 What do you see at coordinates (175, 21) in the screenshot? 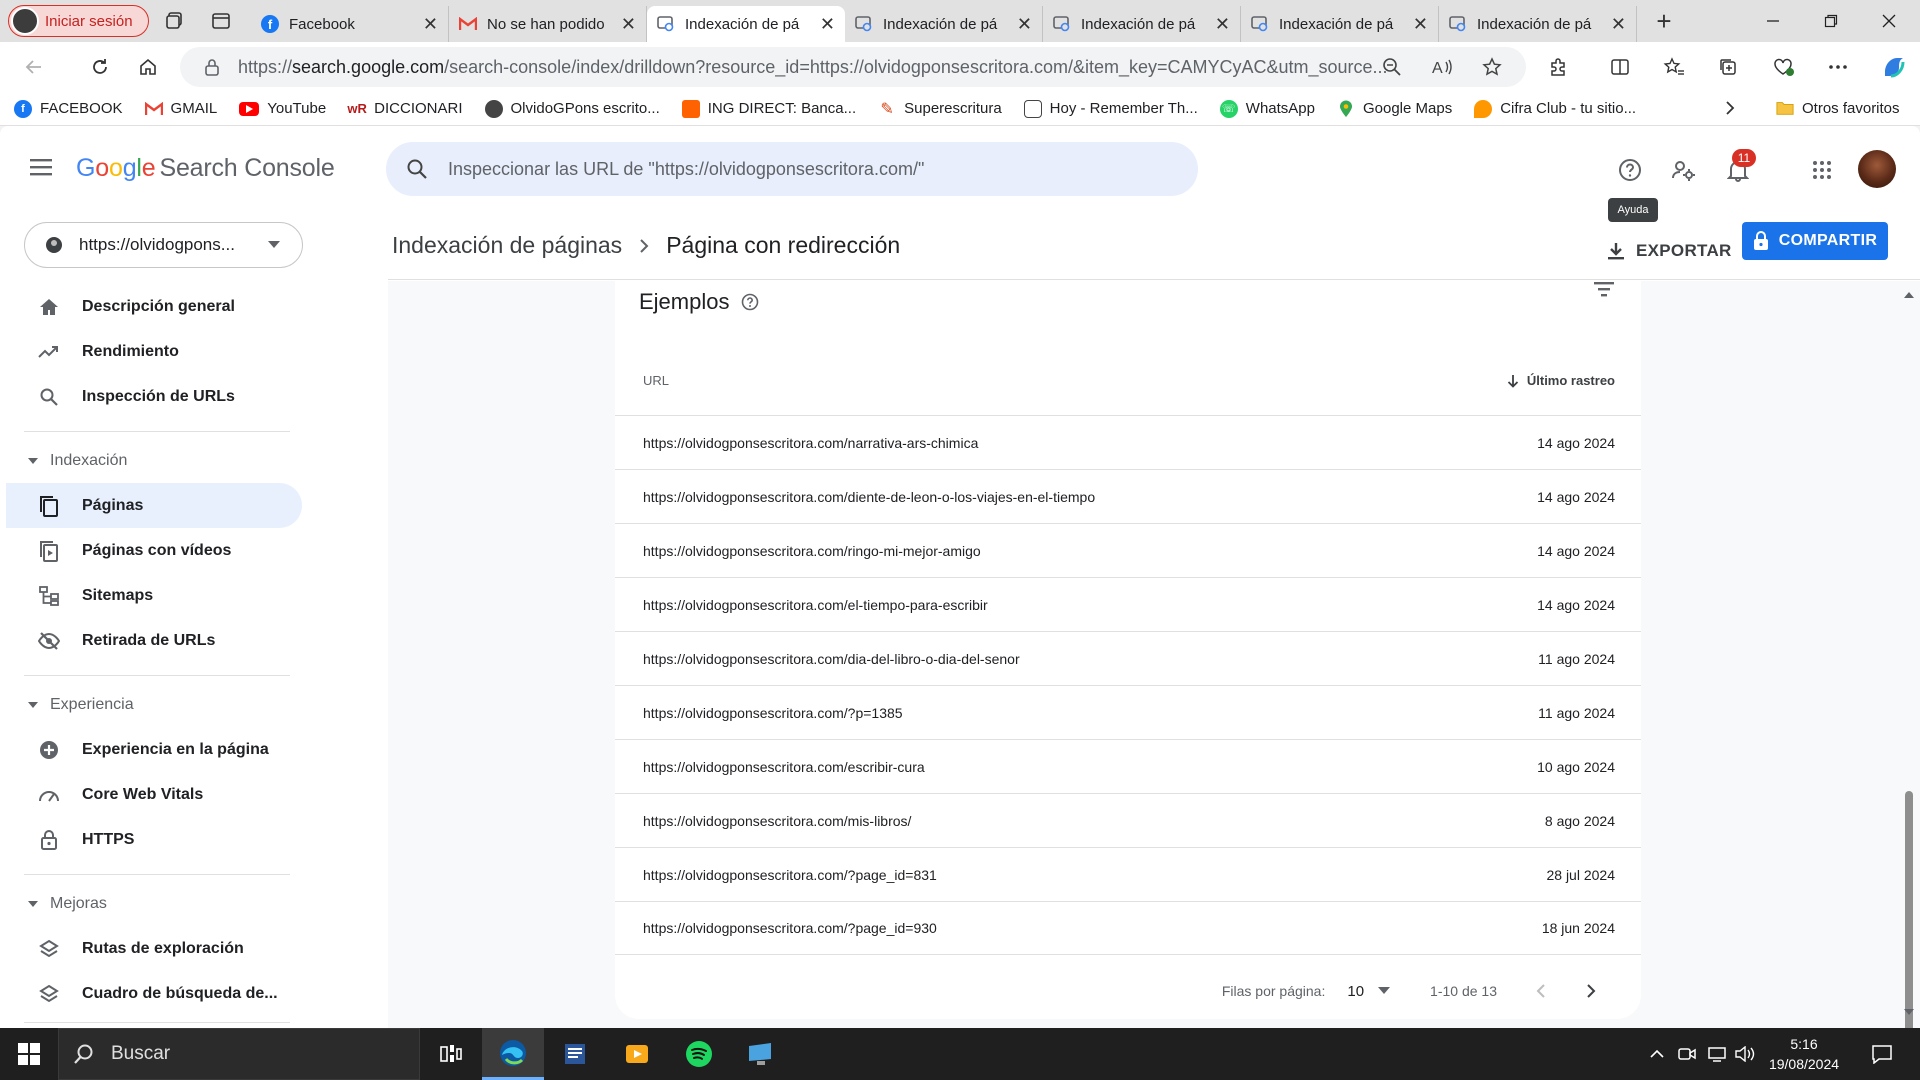
I see `workspaces-icon` at bounding box center [175, 21].